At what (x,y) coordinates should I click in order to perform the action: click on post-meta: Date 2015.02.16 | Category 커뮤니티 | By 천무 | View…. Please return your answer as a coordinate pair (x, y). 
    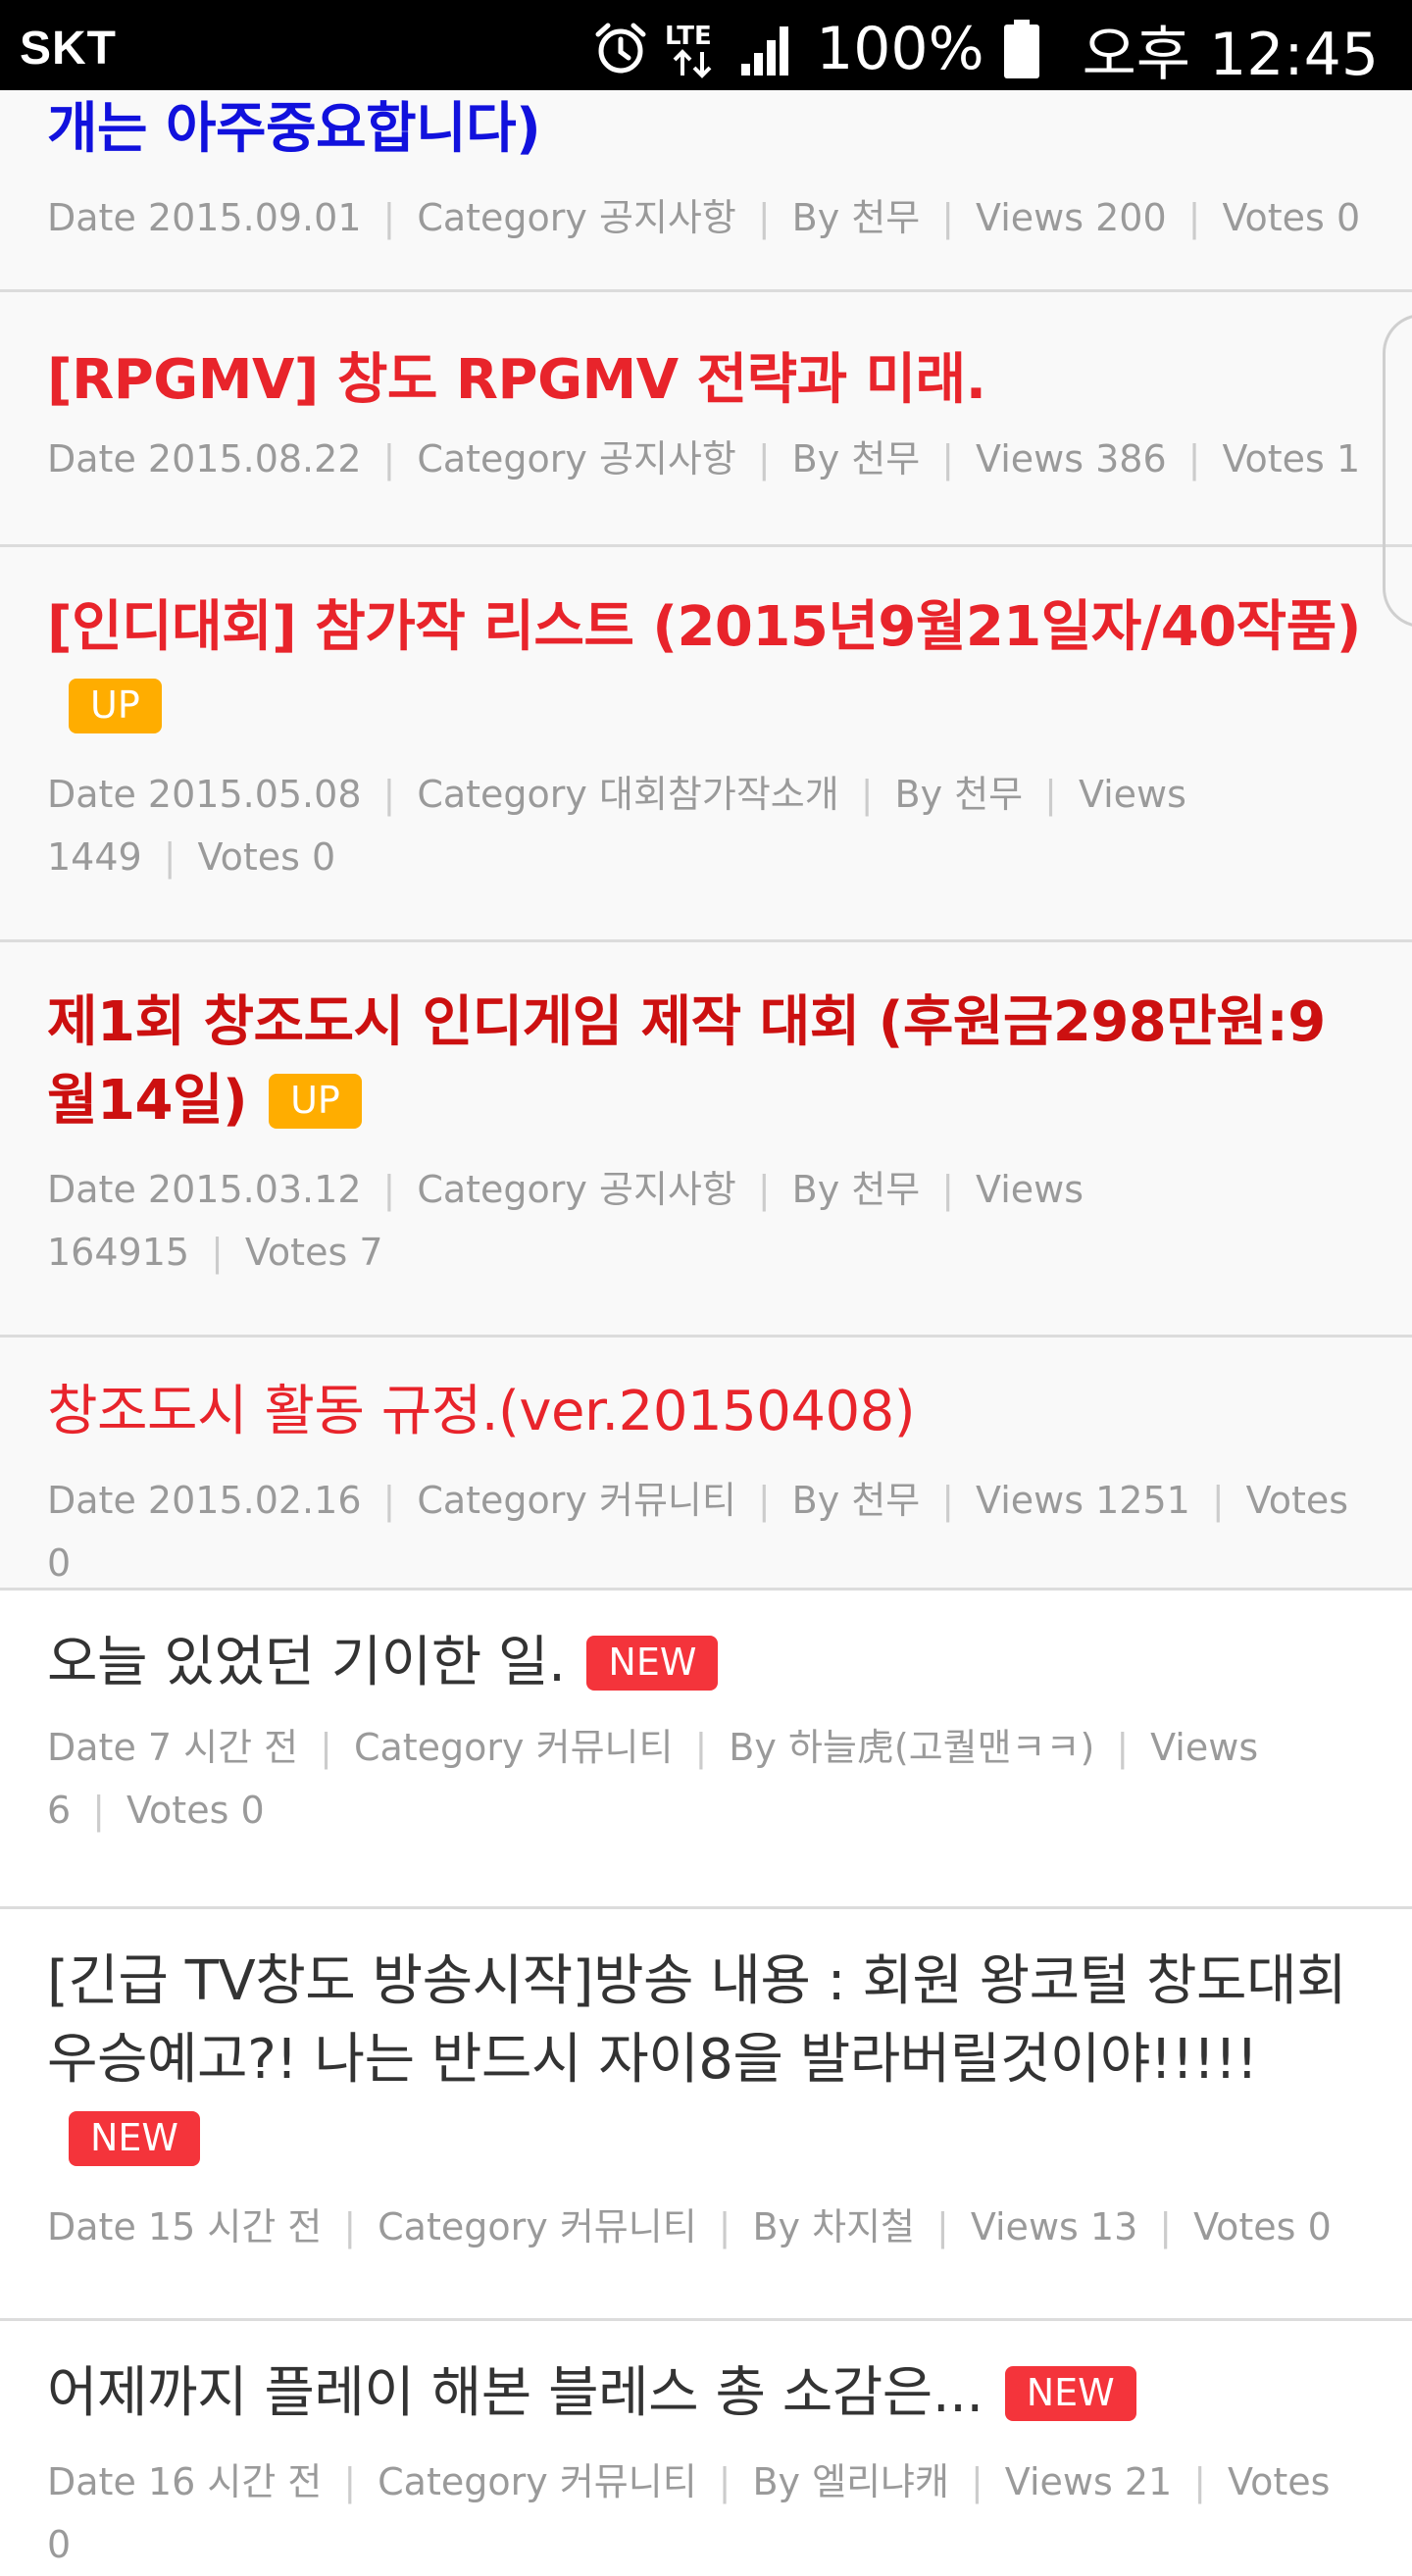
    Looking at the image, I should click on (706, 1531).